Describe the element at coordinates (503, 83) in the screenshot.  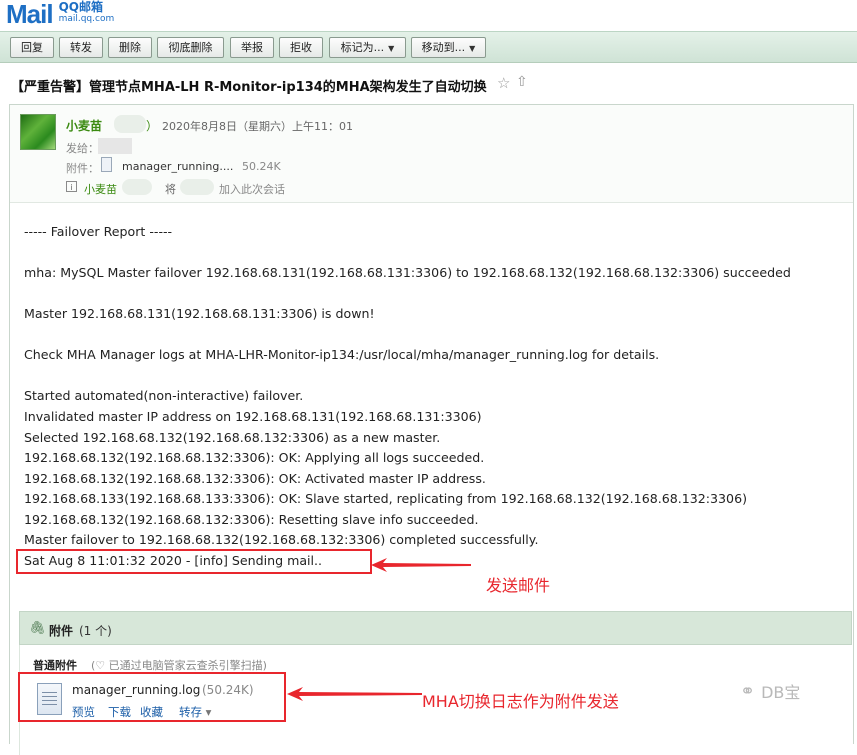
I see `star-icon: ☆` at that location.